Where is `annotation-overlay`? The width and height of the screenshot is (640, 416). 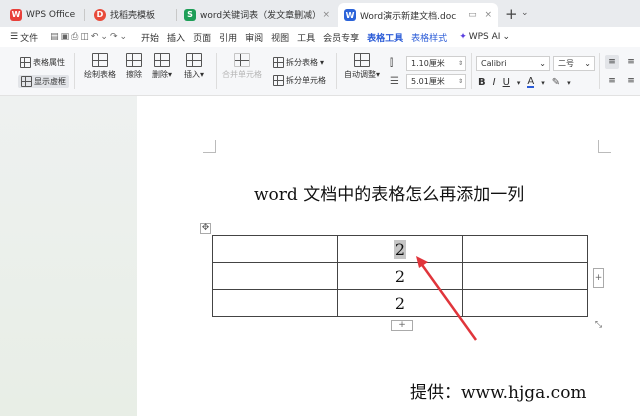
annotation-overlay is located at coordinates (447, 298).